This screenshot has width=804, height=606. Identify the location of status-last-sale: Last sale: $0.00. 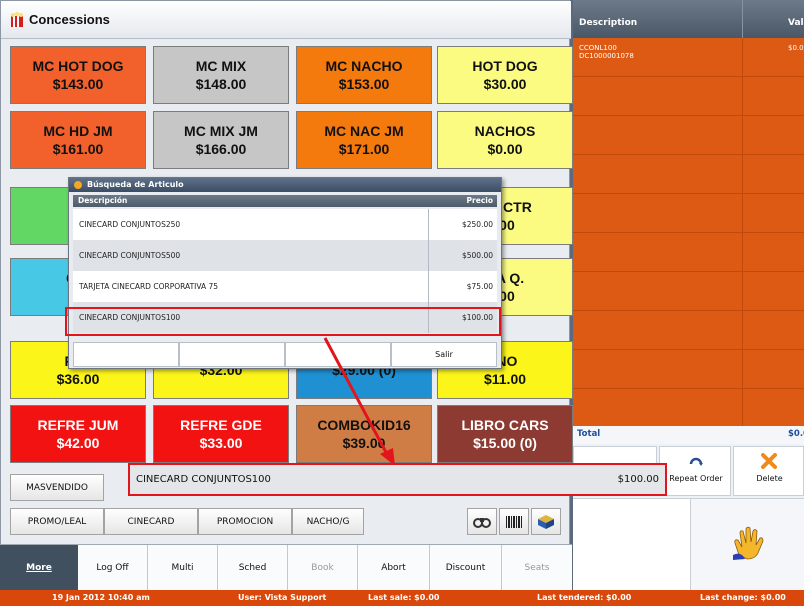
(404, 597).